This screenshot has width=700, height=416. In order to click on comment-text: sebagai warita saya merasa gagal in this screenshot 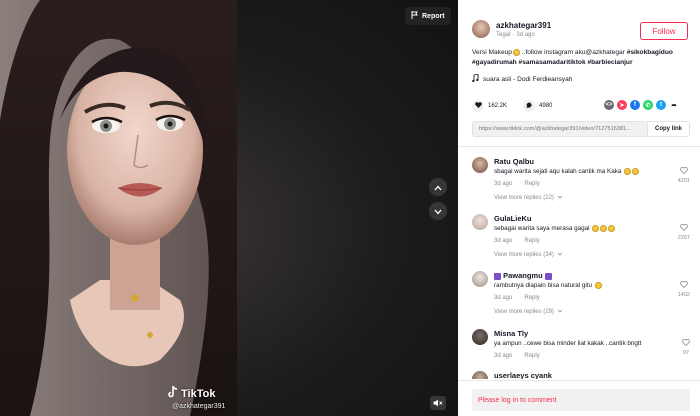, I will do `click(555, 228)`.